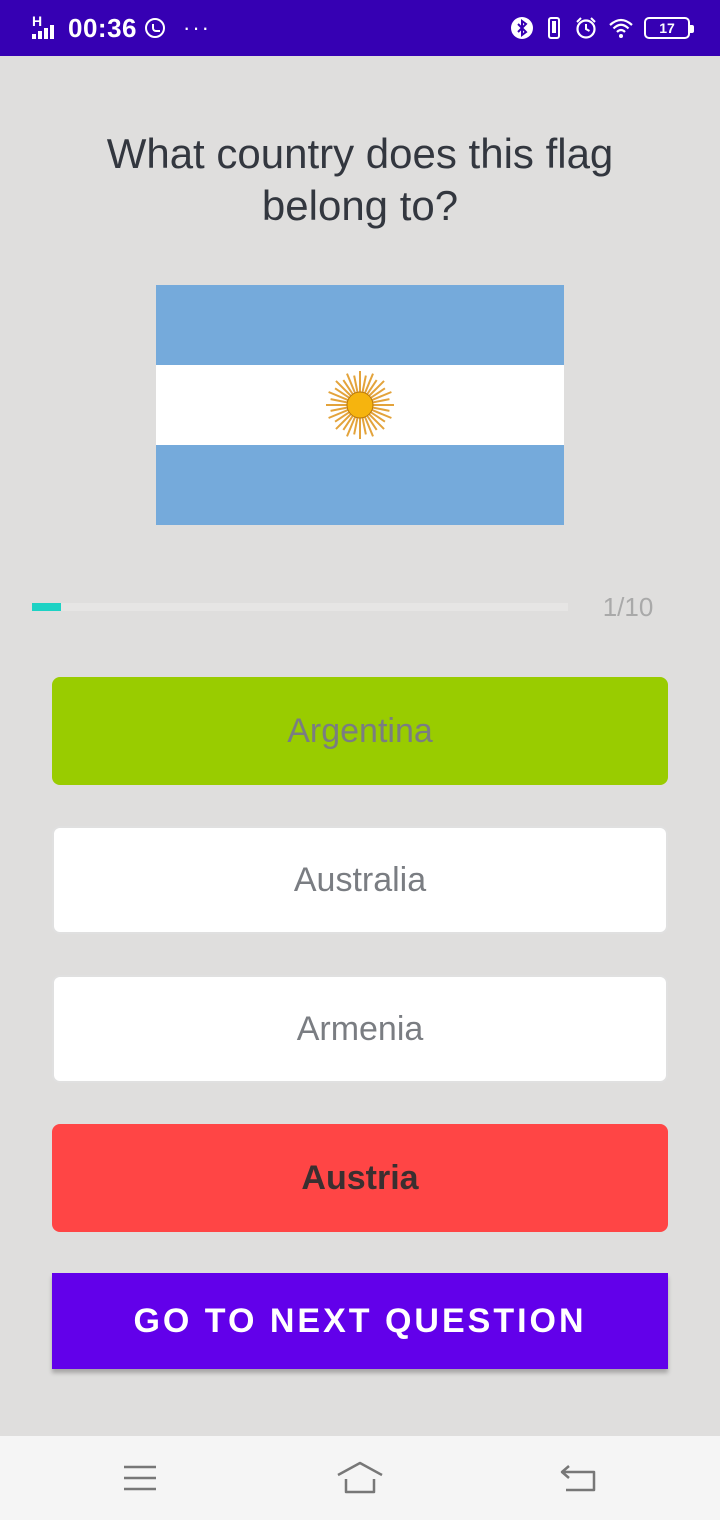  I want to click on vibrate-icon, so click(554, 28).